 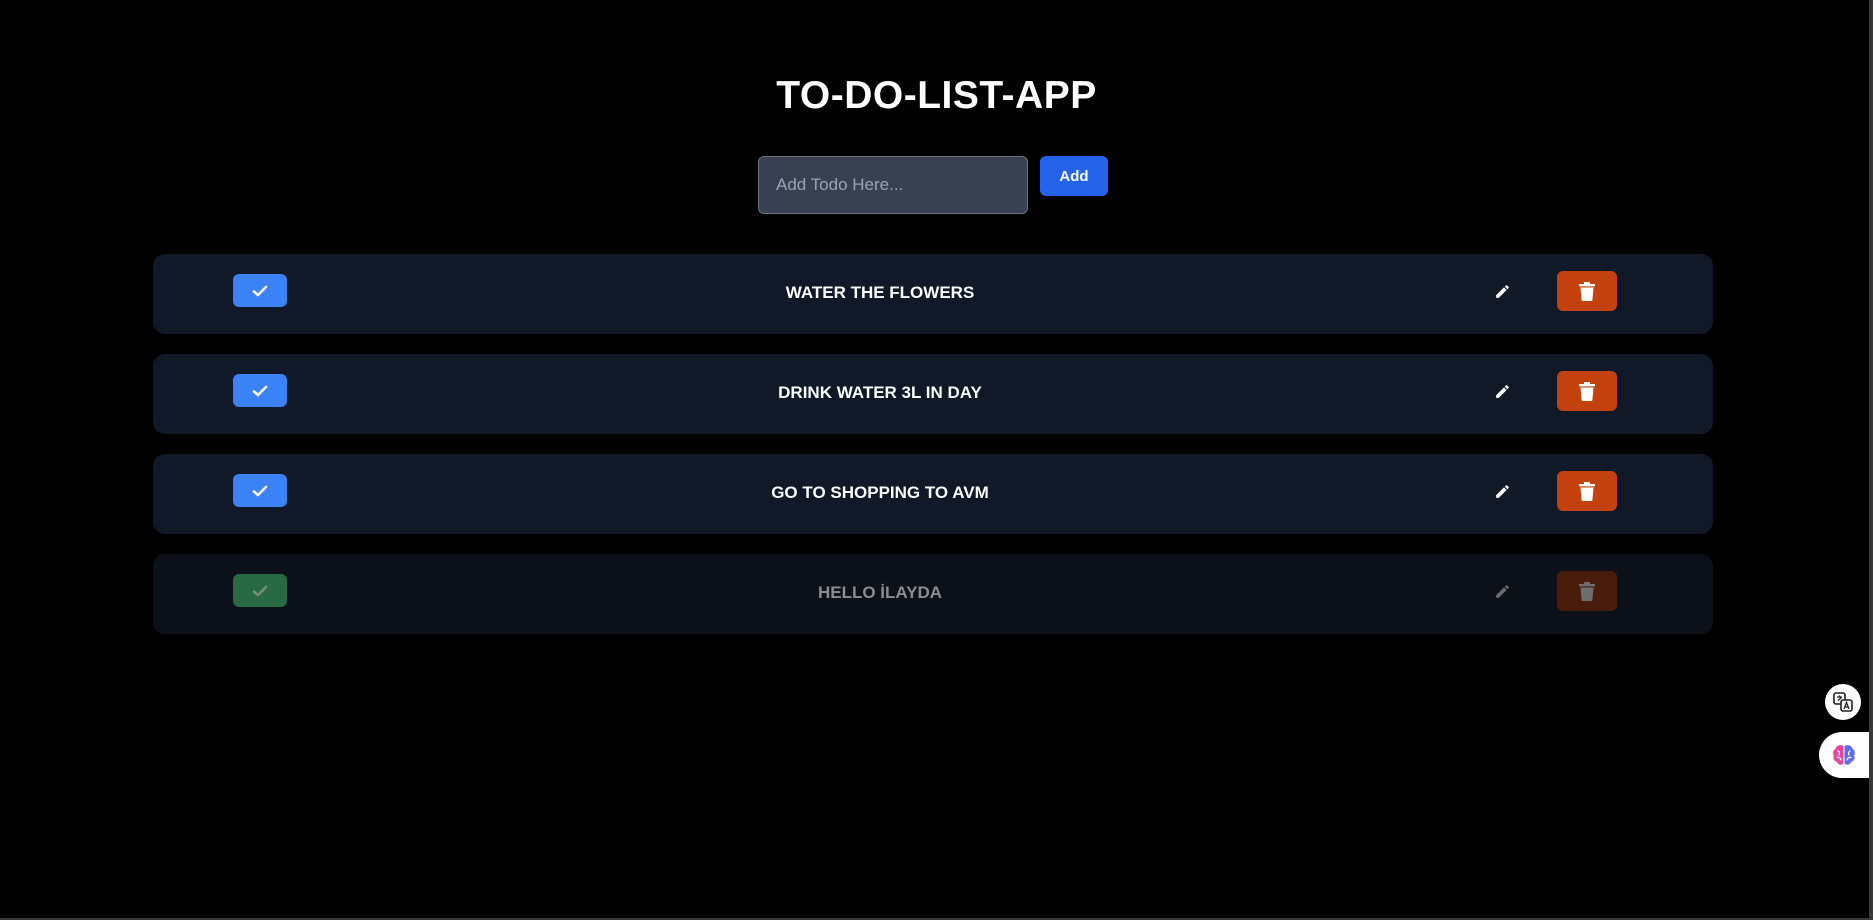 I want to click on translate-widget-button, so click(x=1843, y=702).